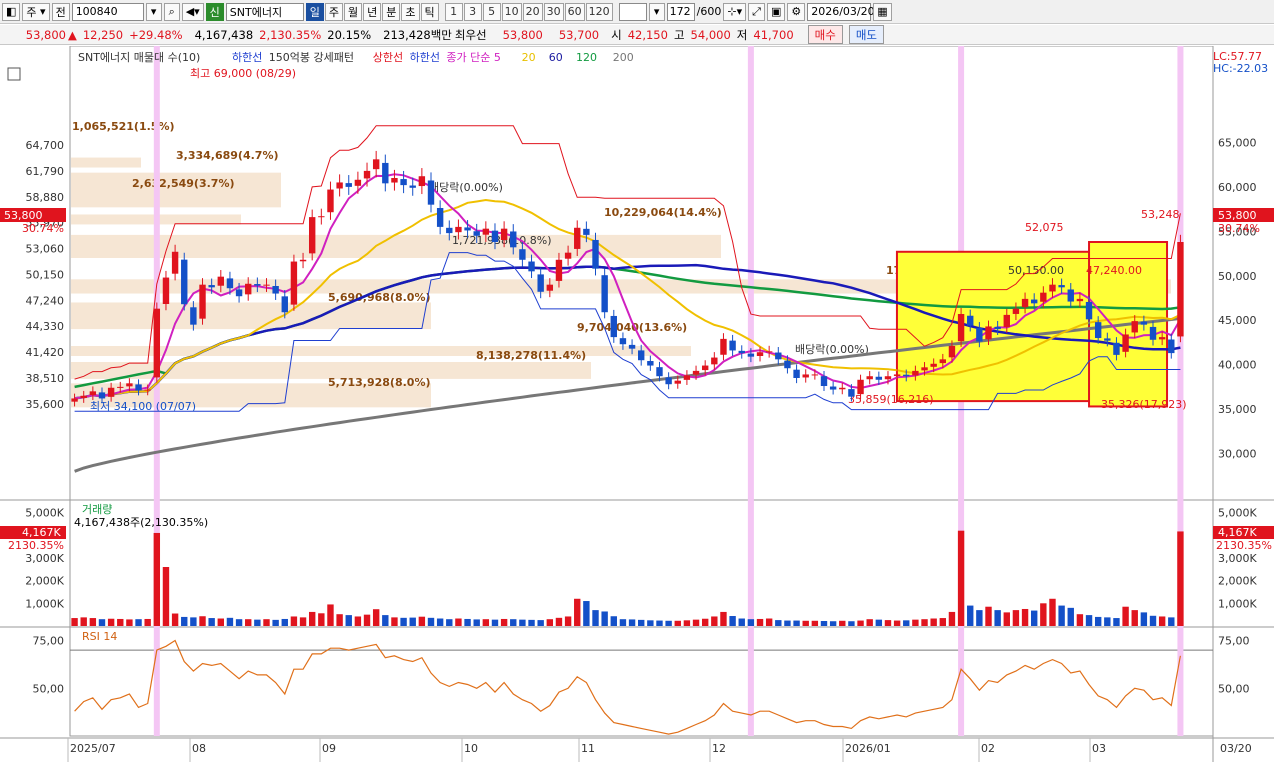 Image resolution: width=1274 pixels, height=762 pixels. Describe the element at coordinates (311, 57) in the screenshot. I see `legend-item: 150억봉 강세패턴` at that location.